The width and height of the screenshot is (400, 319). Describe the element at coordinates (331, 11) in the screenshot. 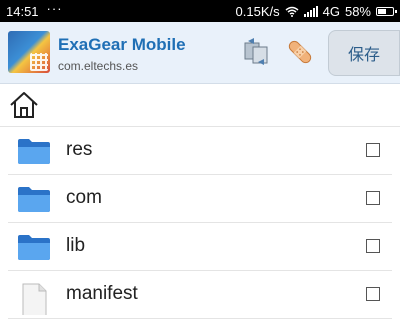

I see `network-type: 4G` at that location.